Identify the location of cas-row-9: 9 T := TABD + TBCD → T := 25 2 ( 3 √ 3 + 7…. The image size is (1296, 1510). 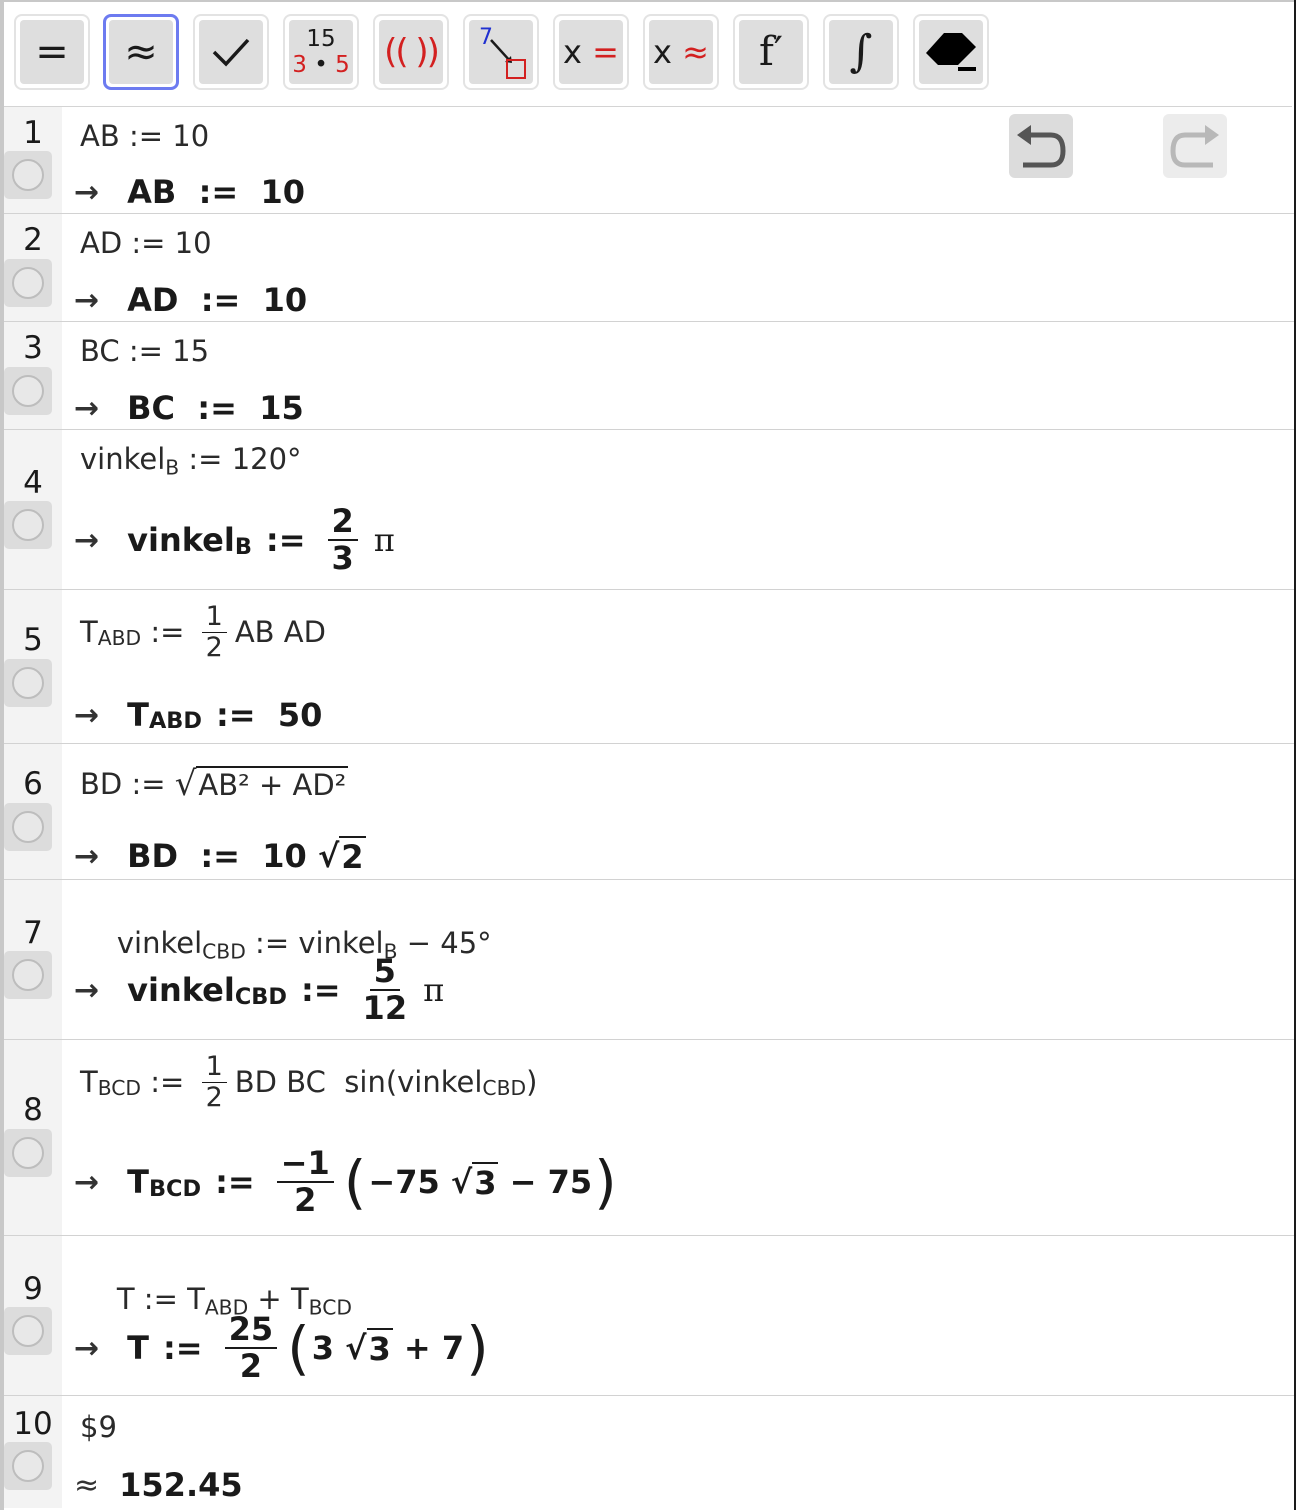
(649, 1316).